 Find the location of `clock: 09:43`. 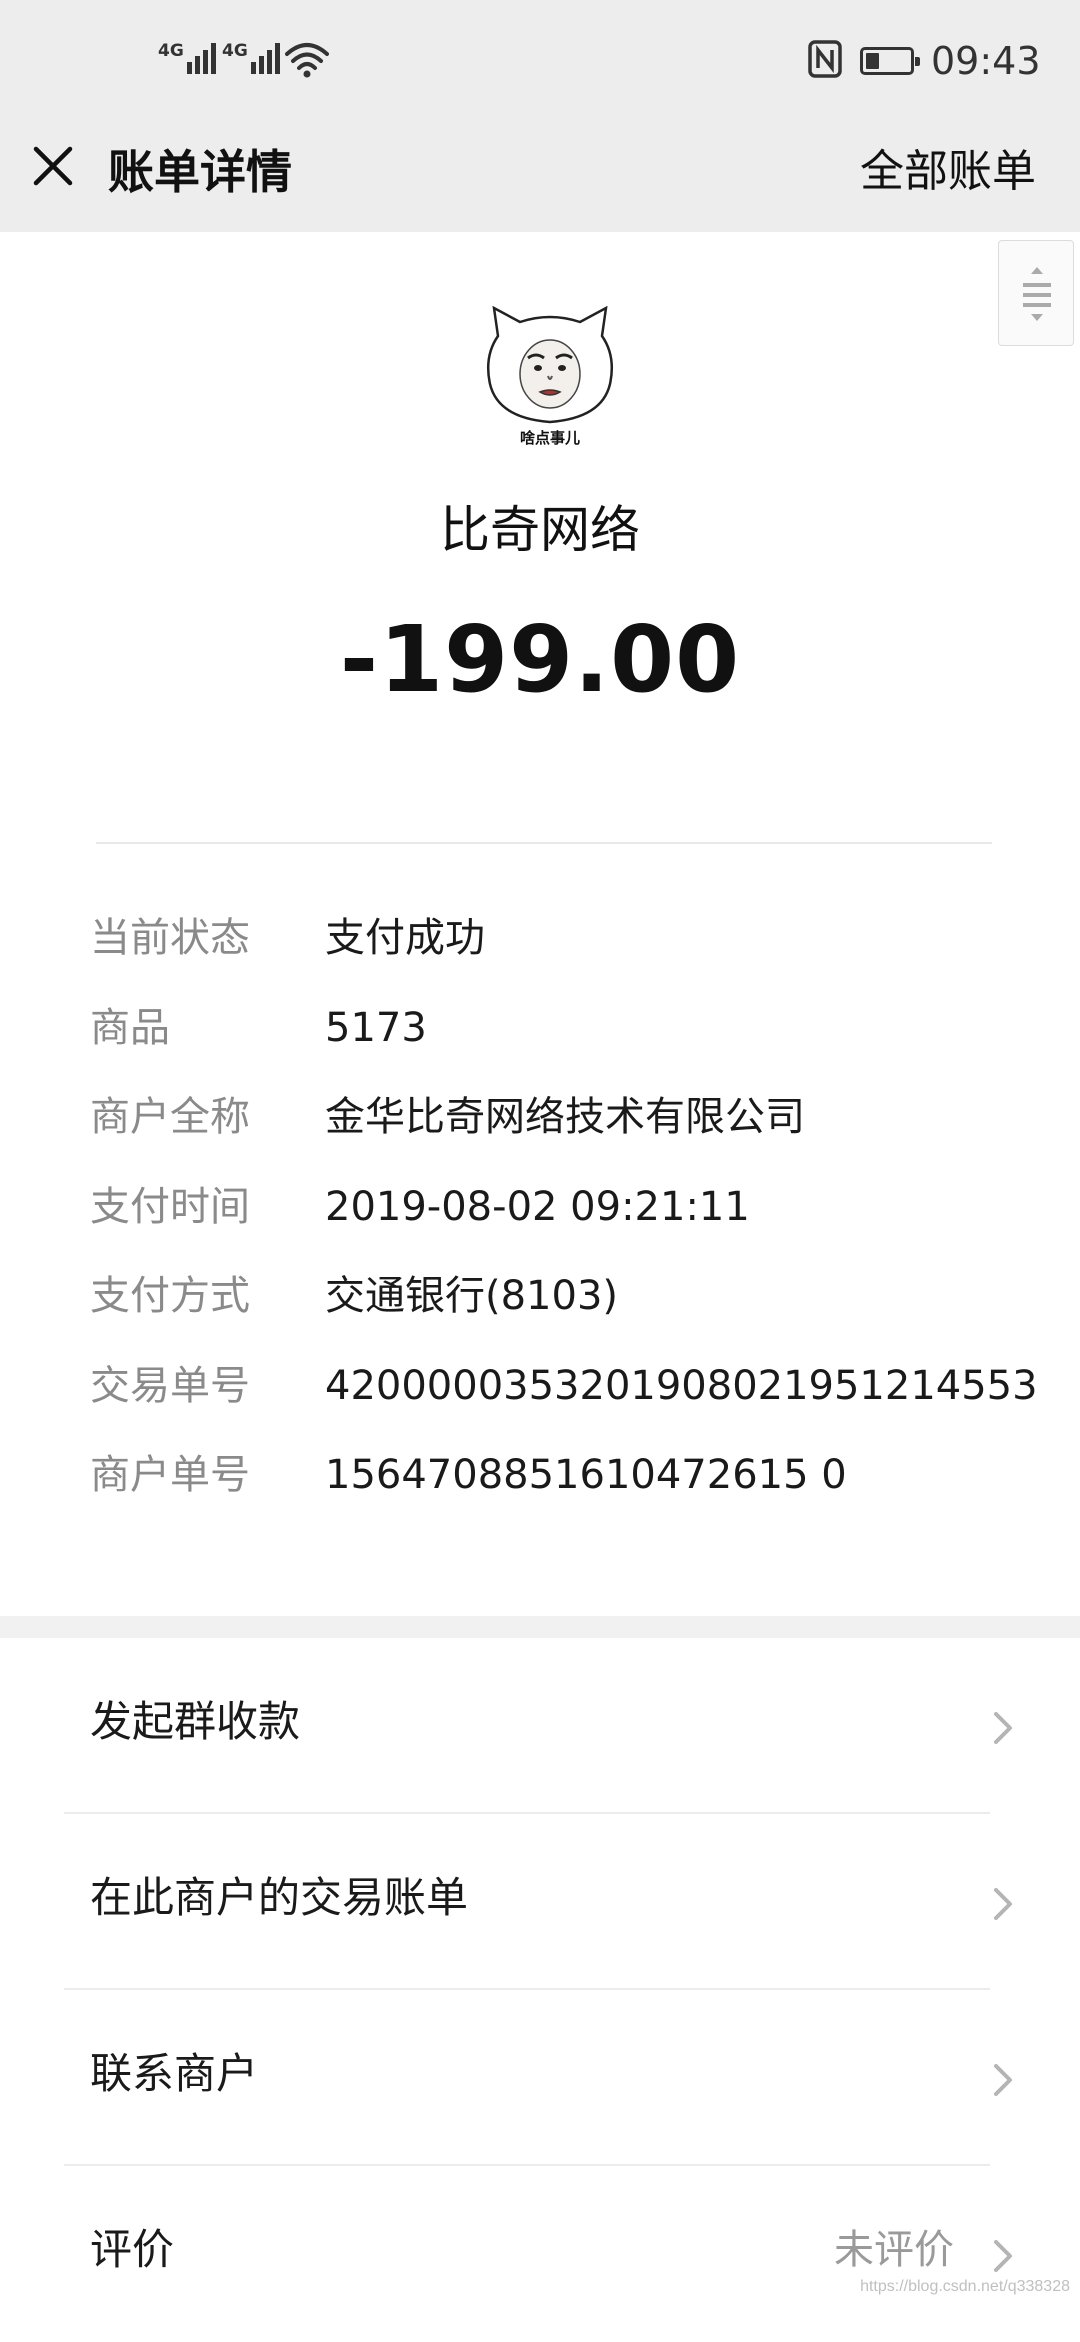

clock: 09:43 is located at coordinates (986, 61).